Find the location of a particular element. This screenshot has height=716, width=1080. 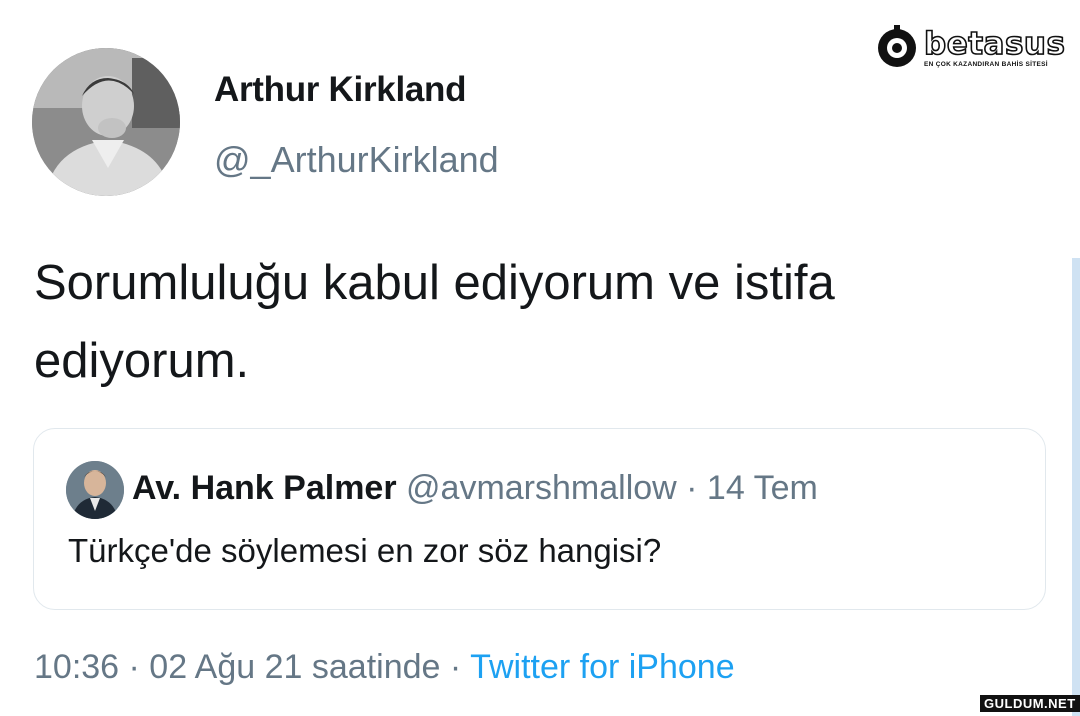

author-avatar is located at coordinates (106, 122).